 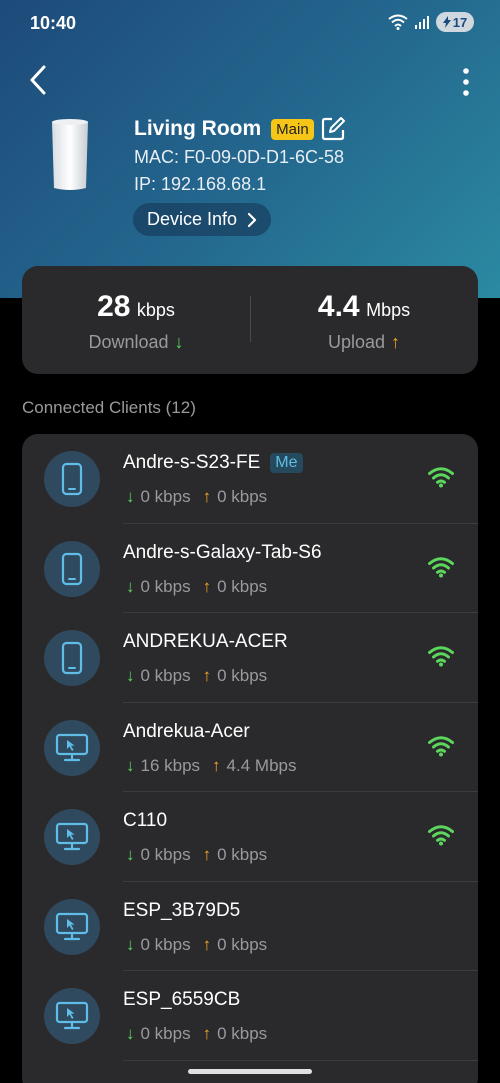 I want to click on client-name-row: ANDREKUA-ACER, so click(x=205, y=642).